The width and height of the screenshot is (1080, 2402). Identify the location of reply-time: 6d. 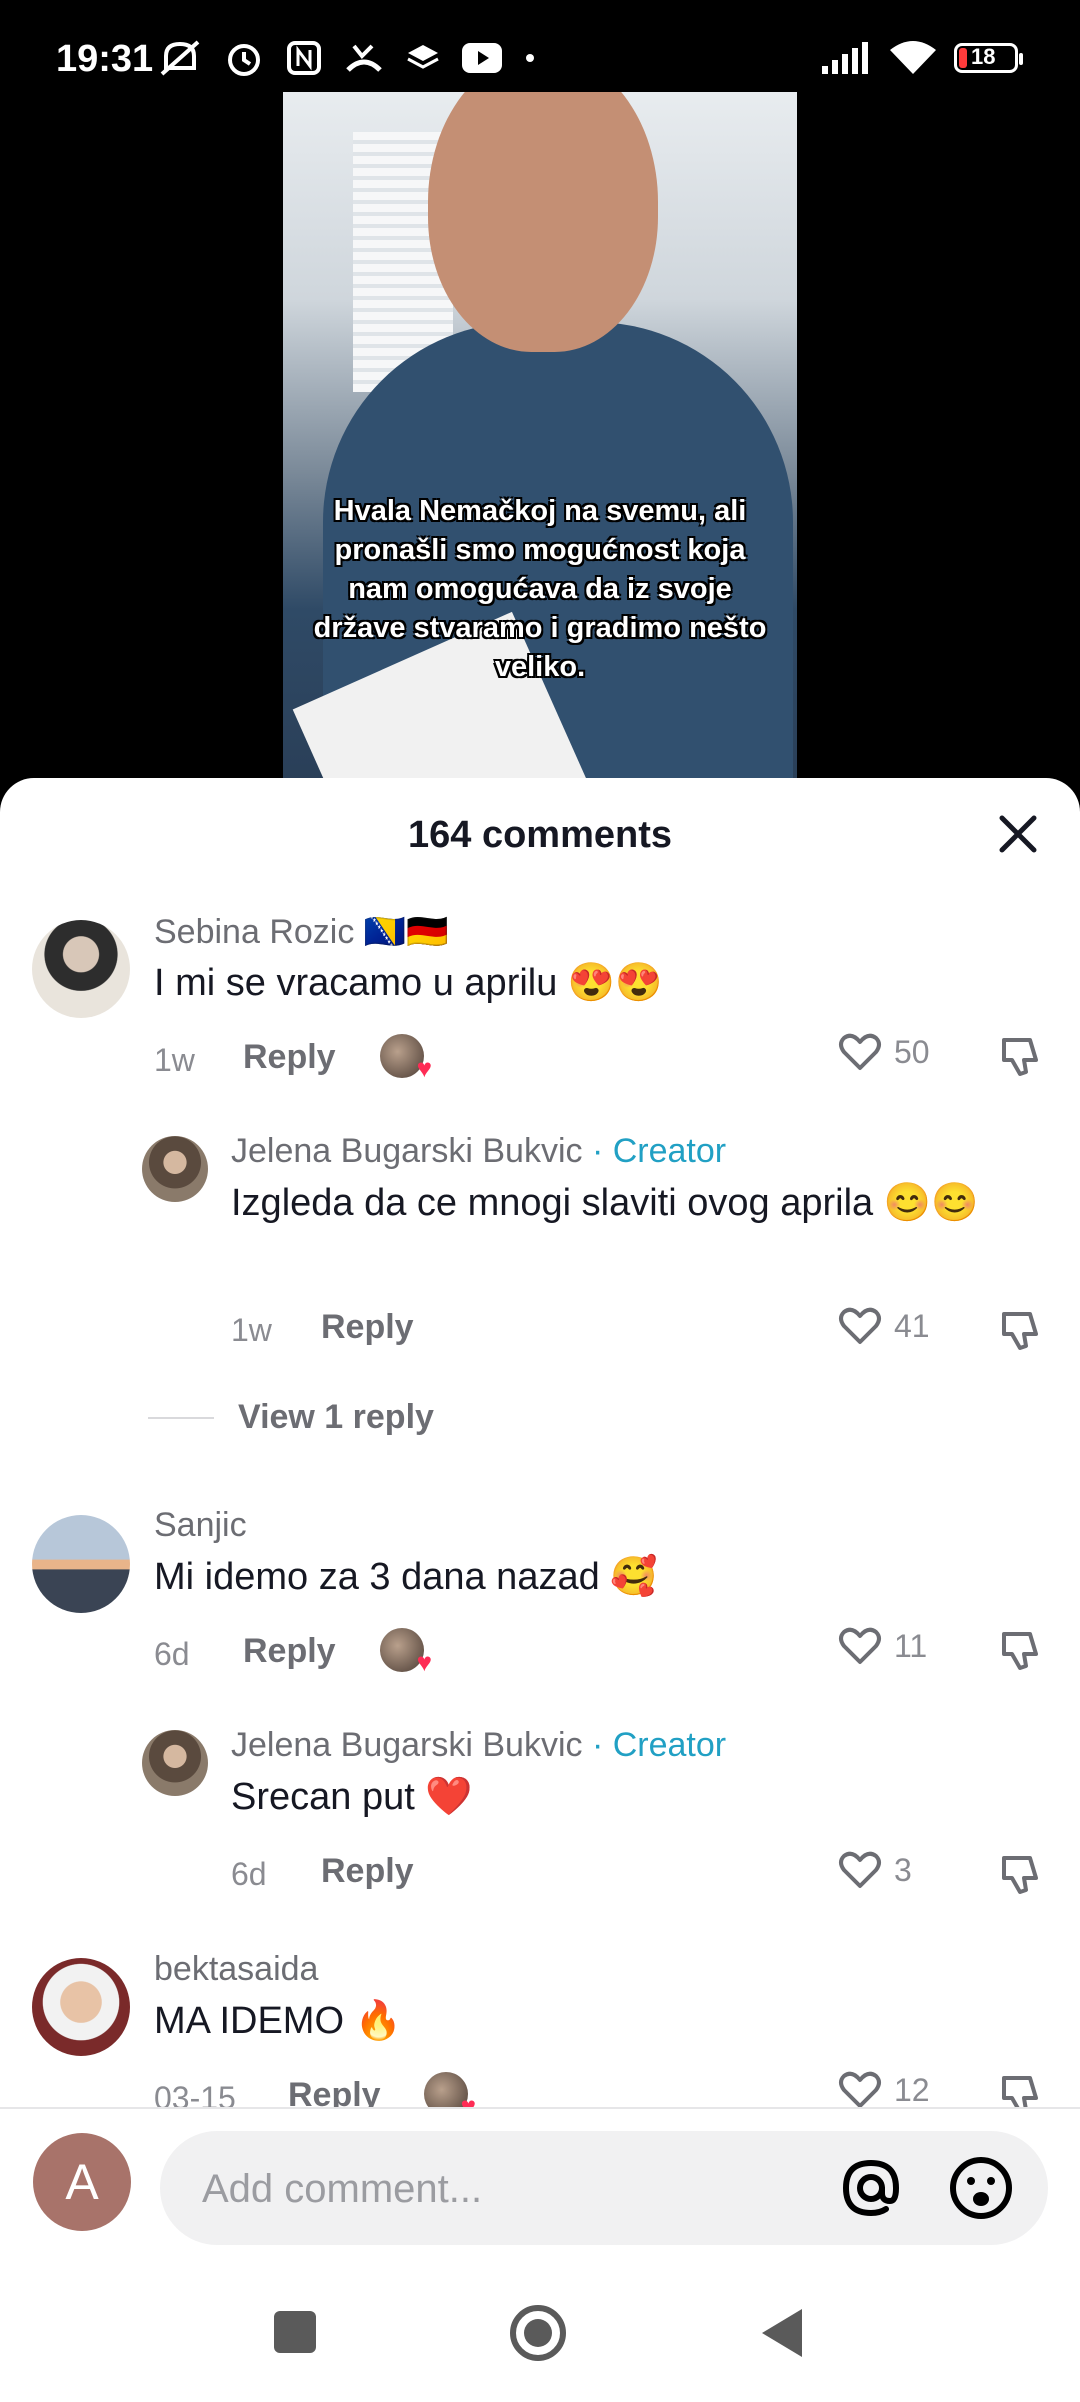
(249, 1874).